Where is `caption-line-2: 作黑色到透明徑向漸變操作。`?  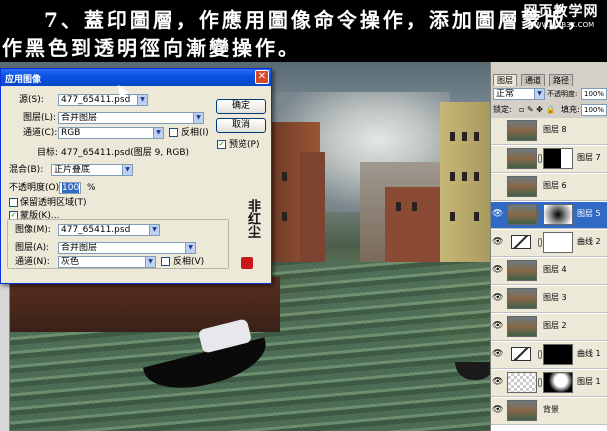
caption-line-2: 作黑色到透明徑向漸變操作。 is located at coordinates (151, 48).